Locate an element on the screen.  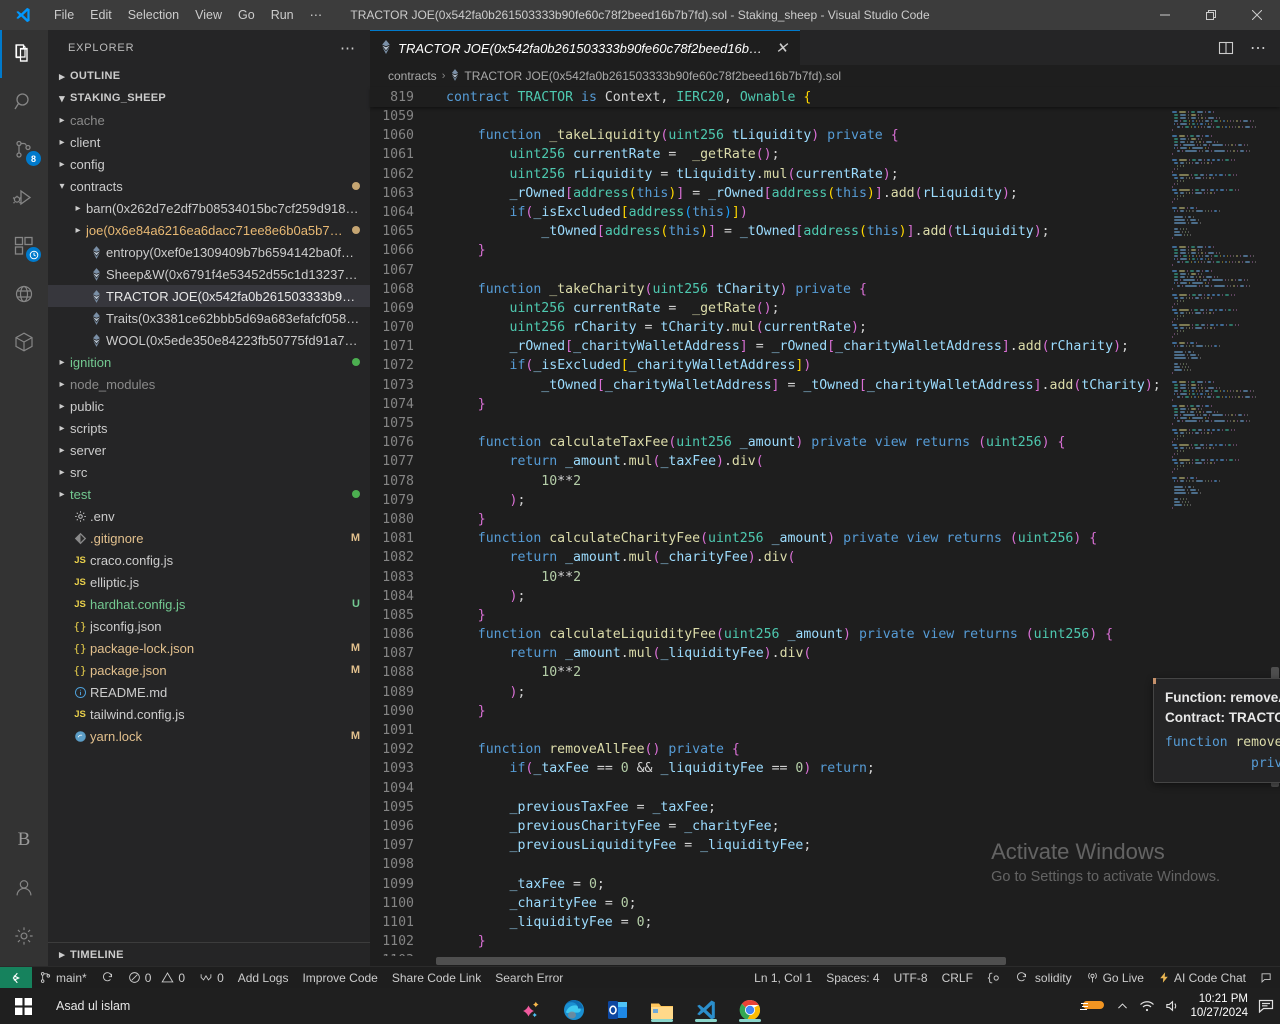
taskbar-vscode-icon is located at coordinates (706, 1006).